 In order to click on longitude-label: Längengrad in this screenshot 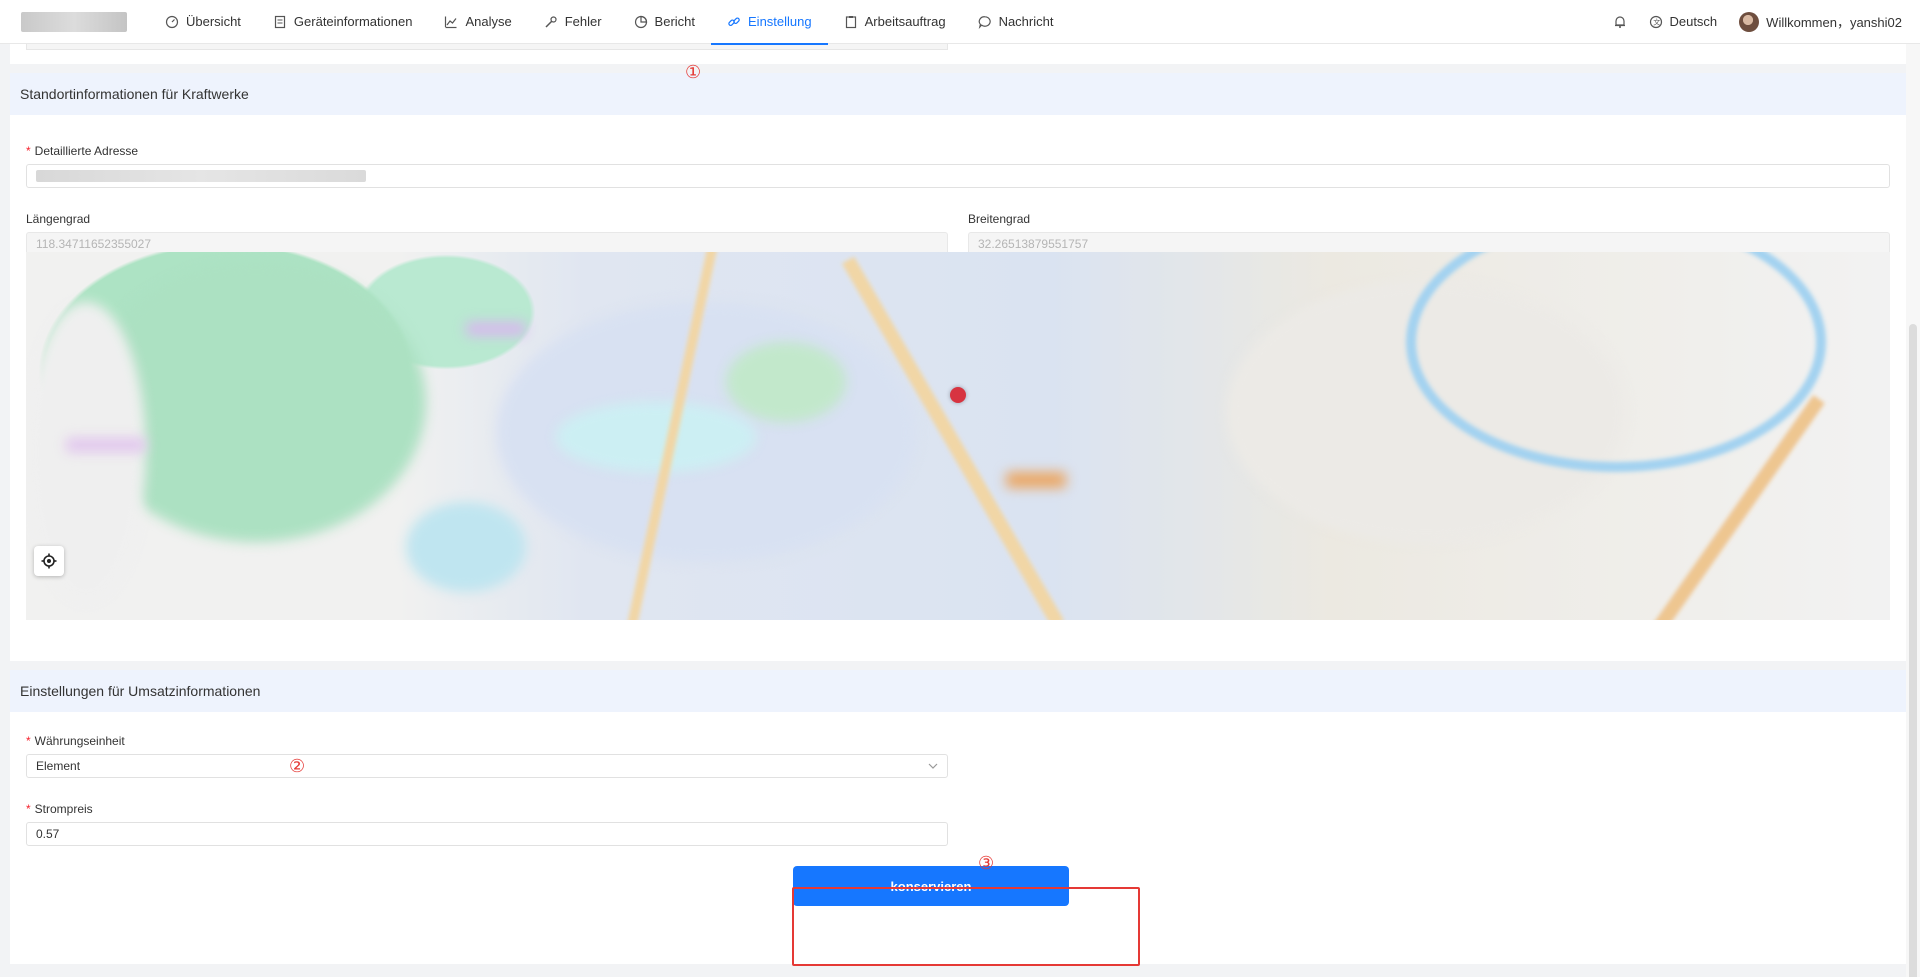, I will do `click(58, 219)`.